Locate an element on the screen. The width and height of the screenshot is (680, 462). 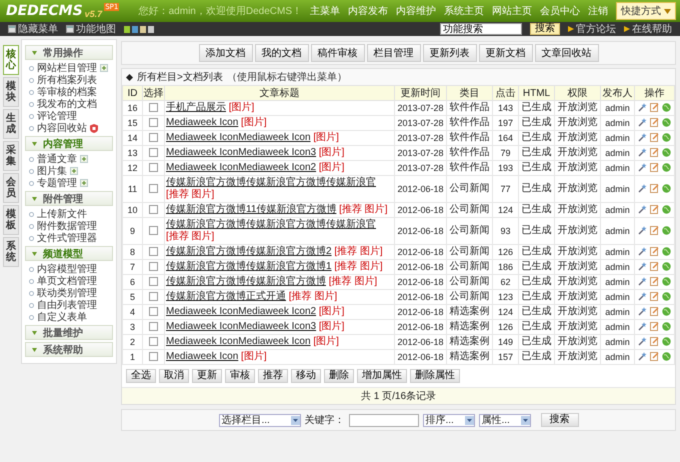
side-tab: 会员 is located at coordinates (11, 188).